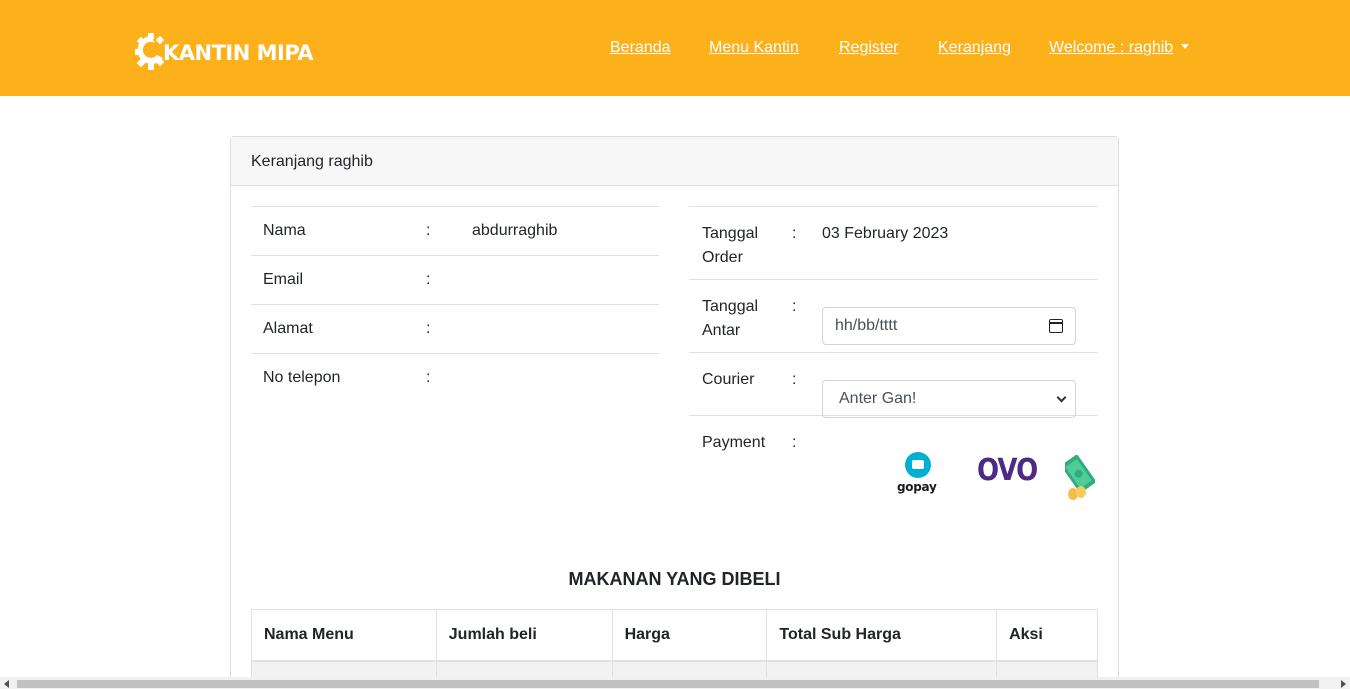 The width and height of the screenshot is (1350, 689). I want to click on order-row-tanggal-antar: Tanggal Antar : hh/bb/tttt, so click(893, 316).